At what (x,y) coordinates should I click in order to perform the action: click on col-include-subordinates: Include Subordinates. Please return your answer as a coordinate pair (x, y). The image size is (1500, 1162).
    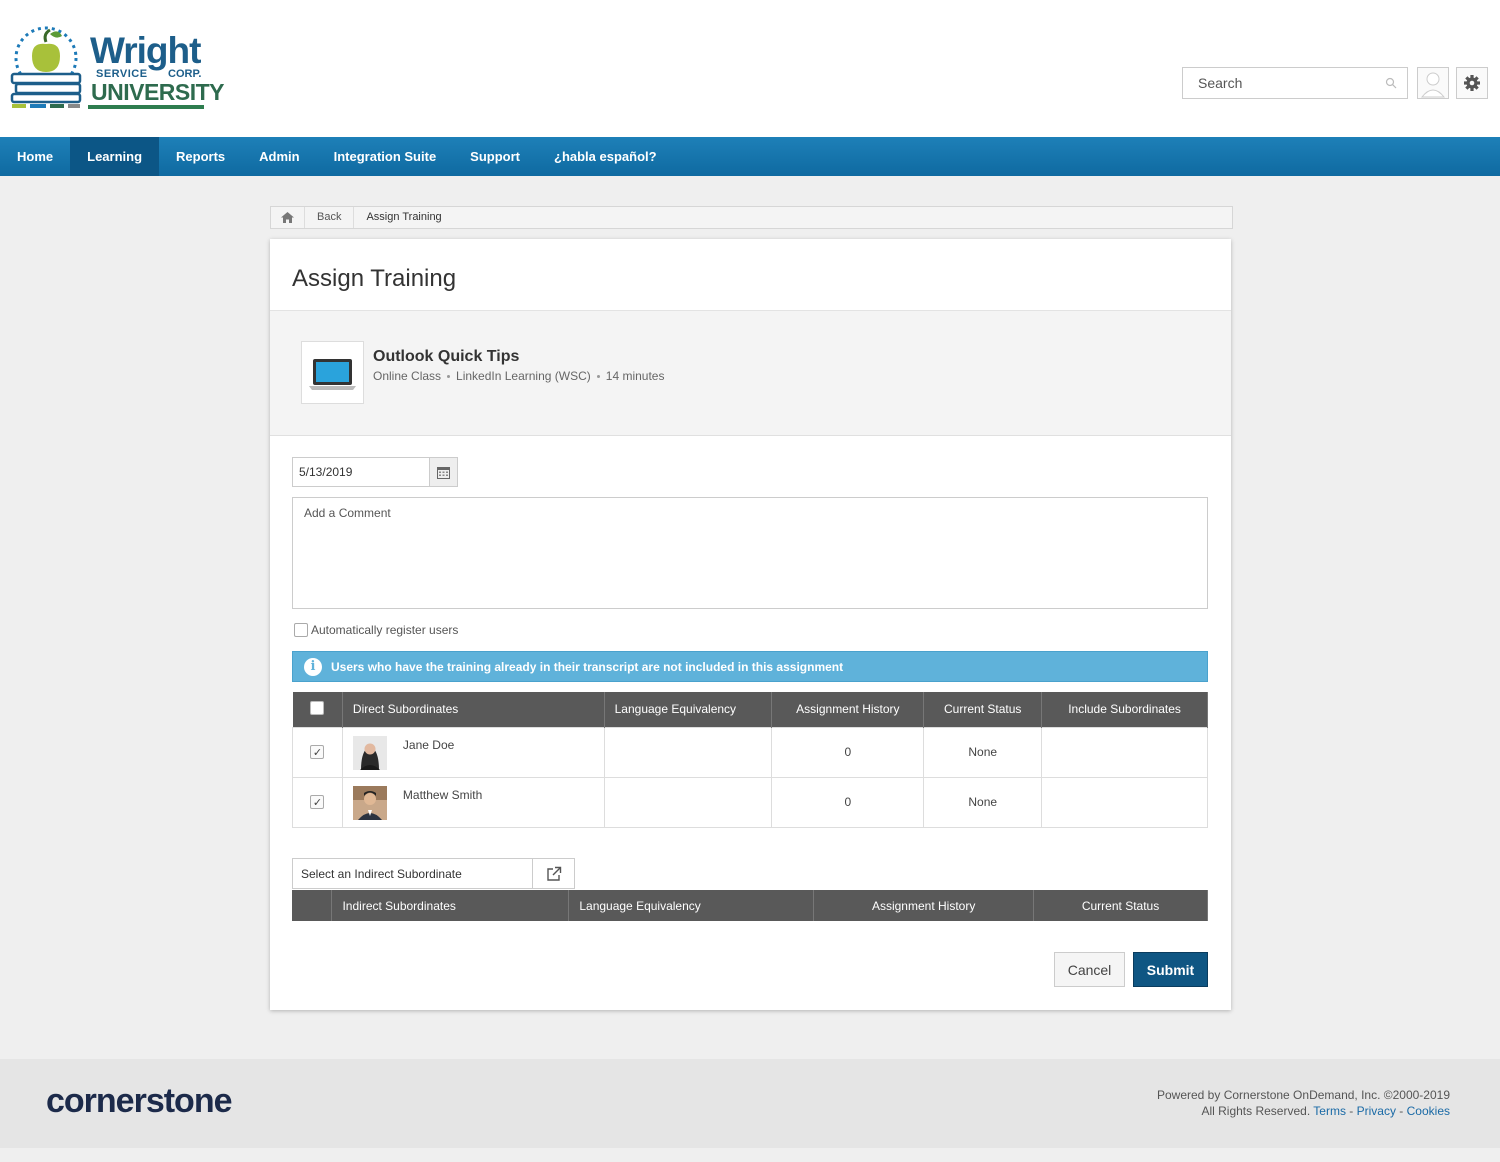
    Looking at the image, I should click on (1124, 709).